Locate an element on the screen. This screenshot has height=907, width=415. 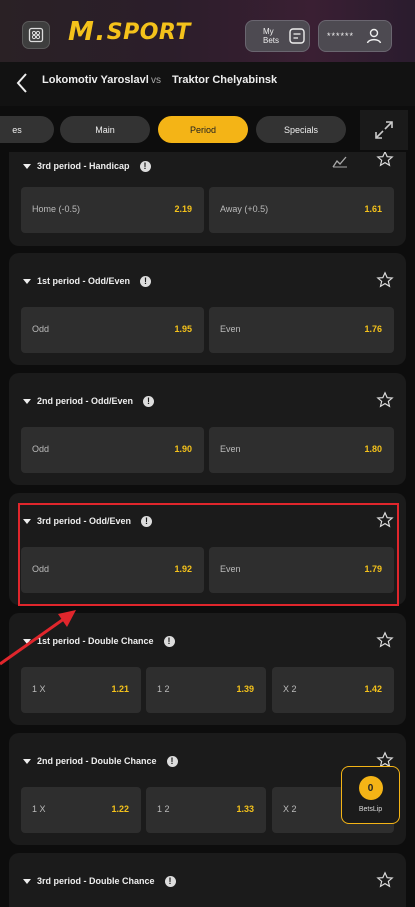
odds-button-away: Away (+0.5) 1.61 is located at coordinates (301, 210).